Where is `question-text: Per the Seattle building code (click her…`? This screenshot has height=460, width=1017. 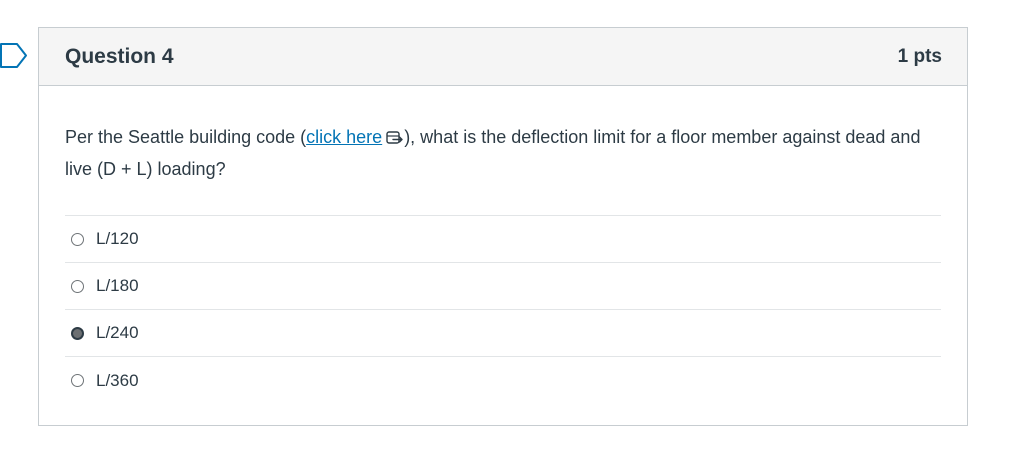 question-text: Per the Seattle building code (click her… is located at coordinates (503, 153).